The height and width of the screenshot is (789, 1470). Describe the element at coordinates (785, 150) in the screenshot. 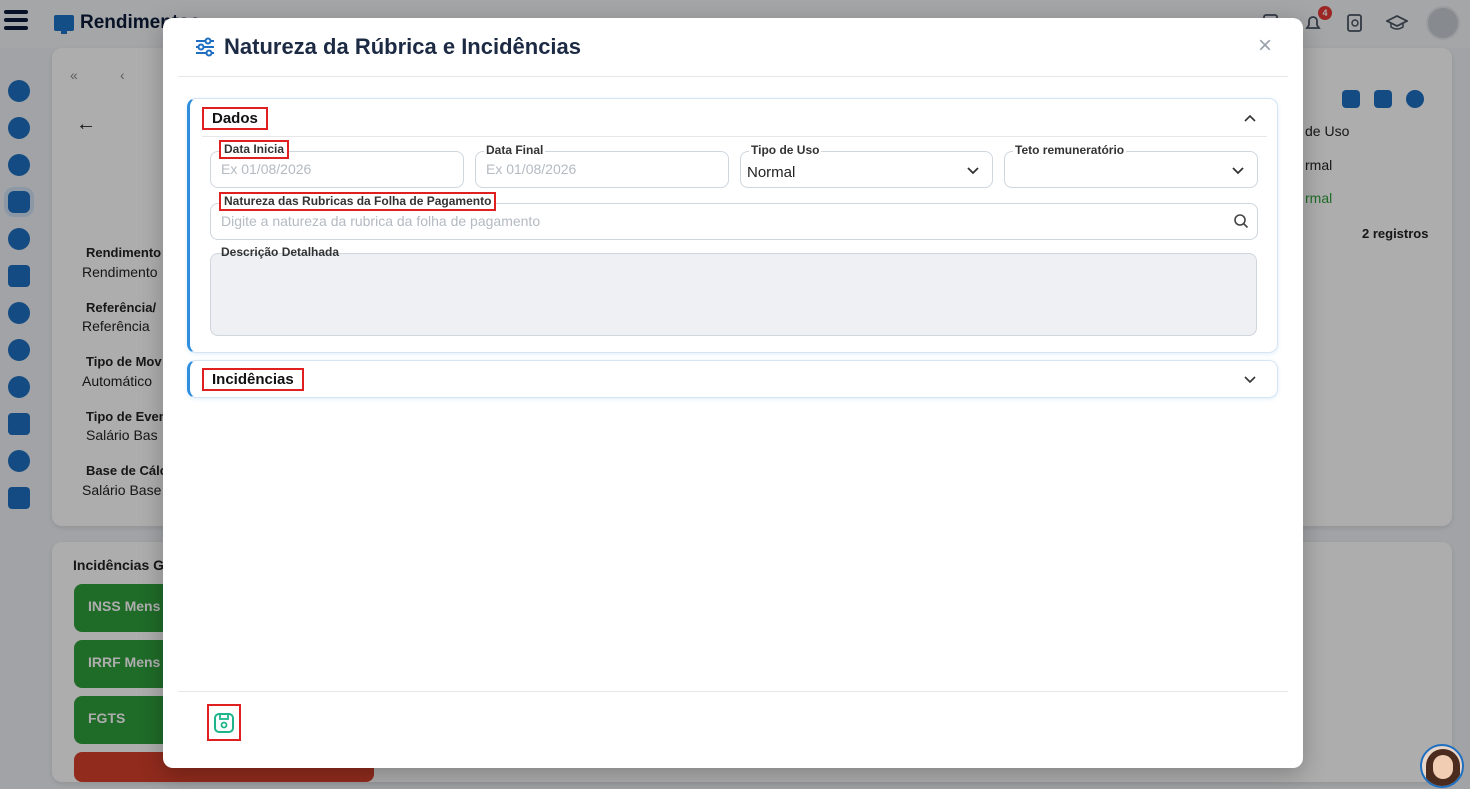

I see `tipo-uso-label: Tipo de Uso` at that location.